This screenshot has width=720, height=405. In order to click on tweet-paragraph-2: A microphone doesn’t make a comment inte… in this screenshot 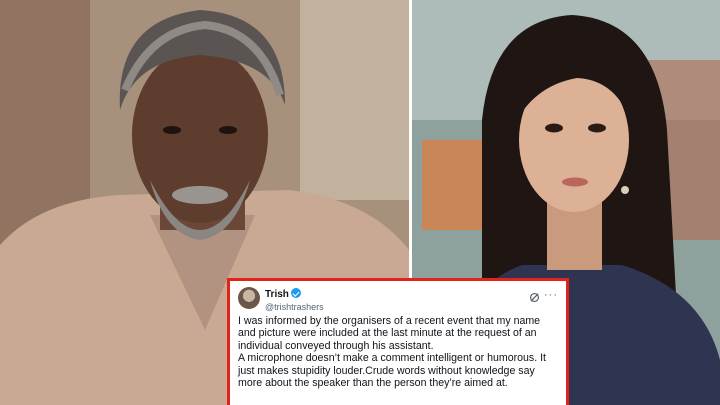, I will do `click(392, 371)`.